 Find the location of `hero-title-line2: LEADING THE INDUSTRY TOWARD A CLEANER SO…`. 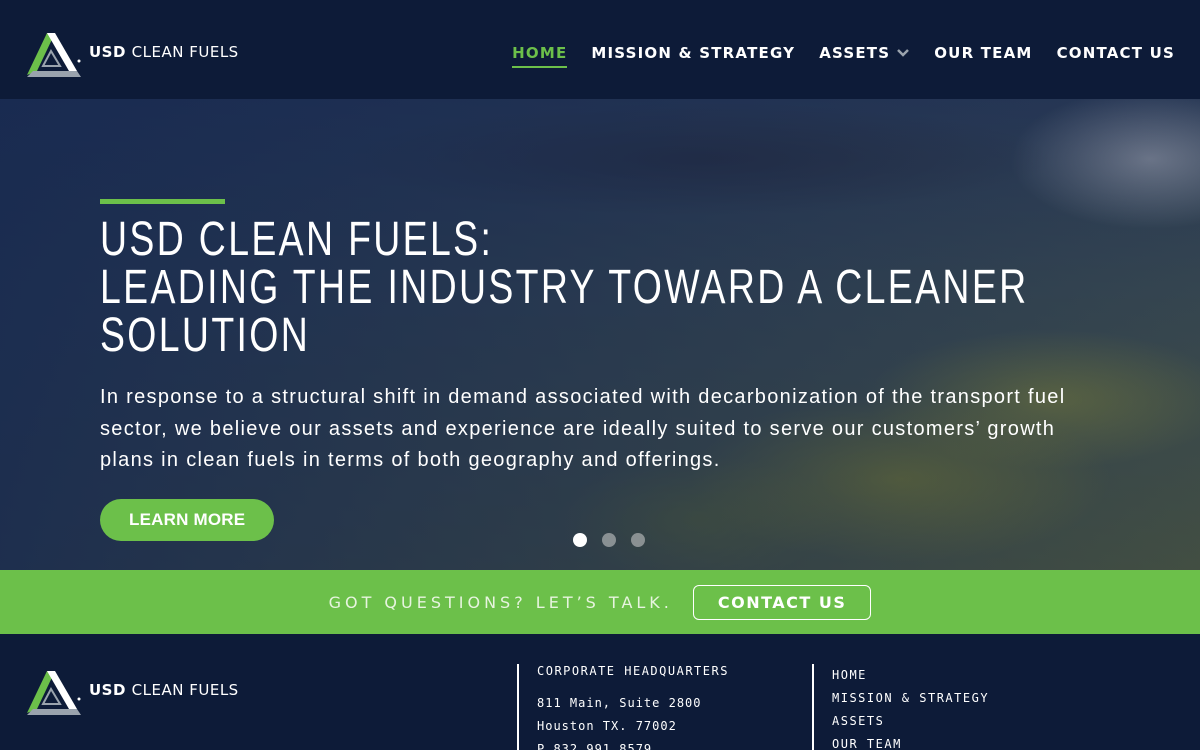

hero-title-line2: LEADING THE INDUSTRY TOWARD A CLEANER SO… is located at coordinates (564, 311).